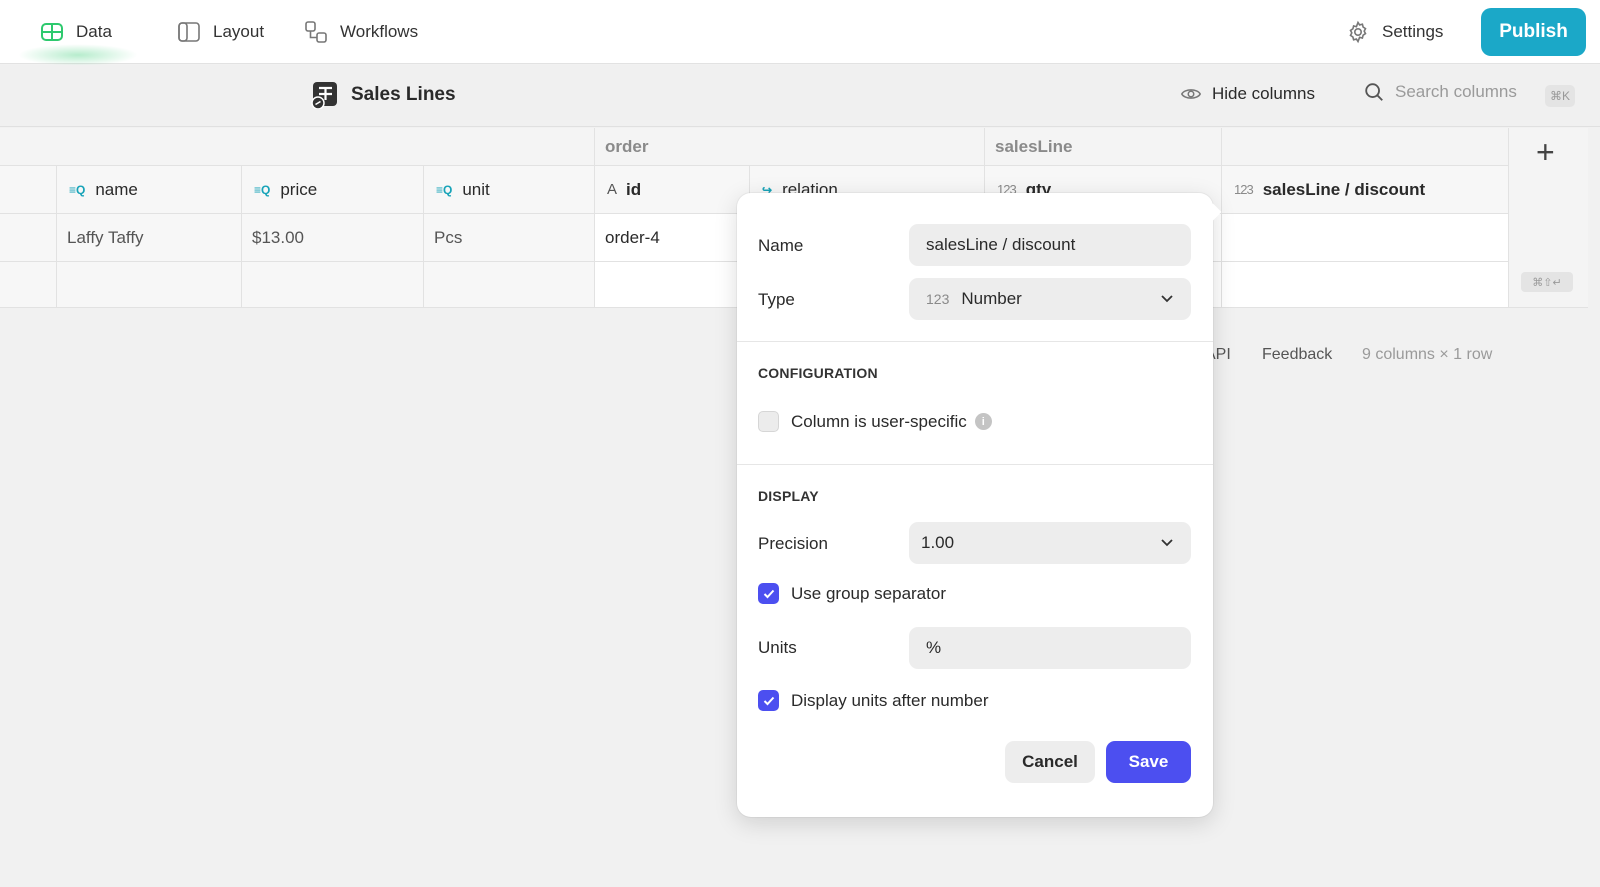 This screenshot has height=887, width=1600. Describe the element at coordinates (52, 32) in the screenshot. I see `table-icon` at that location.